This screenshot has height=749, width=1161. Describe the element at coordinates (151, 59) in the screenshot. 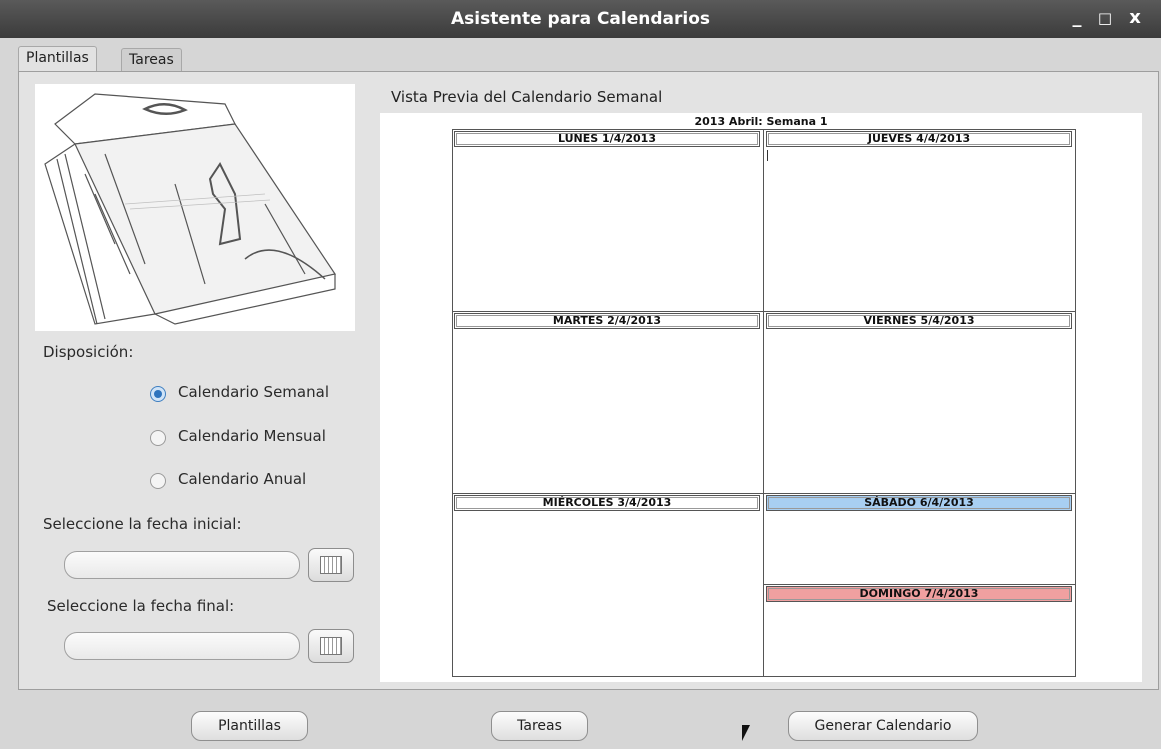

I see `tab-tareas: Tareas` at that location.